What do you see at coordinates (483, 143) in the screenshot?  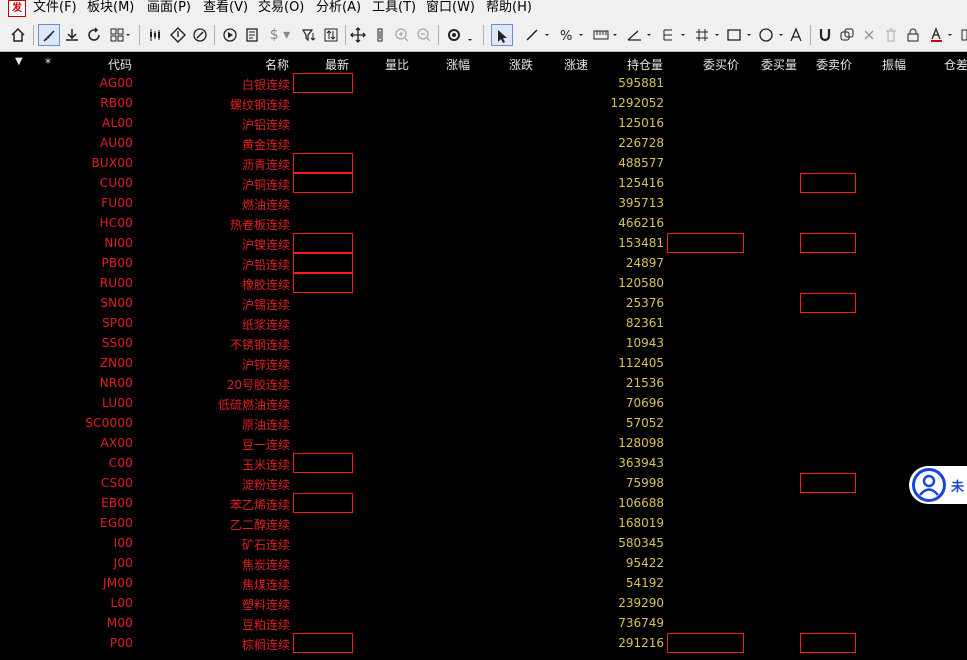 I see `table-row: AU00 黄金连续 226728` at bounding box center [483, 143].